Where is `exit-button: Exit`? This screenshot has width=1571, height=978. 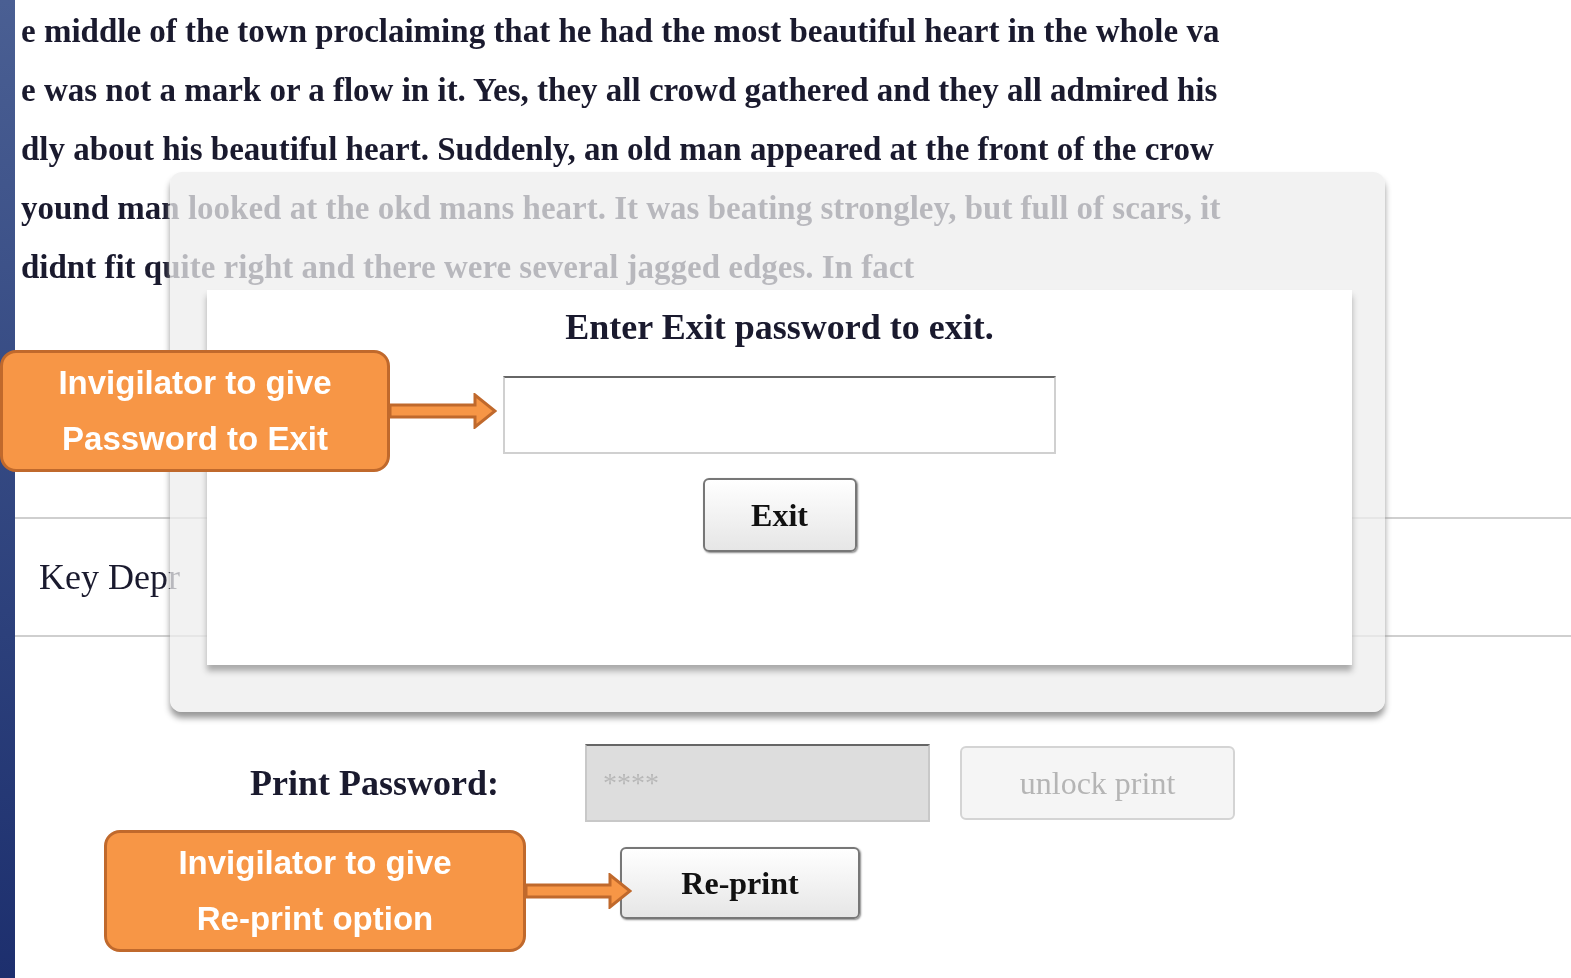 exit-button: Exit is located at coordinates (779, 515).